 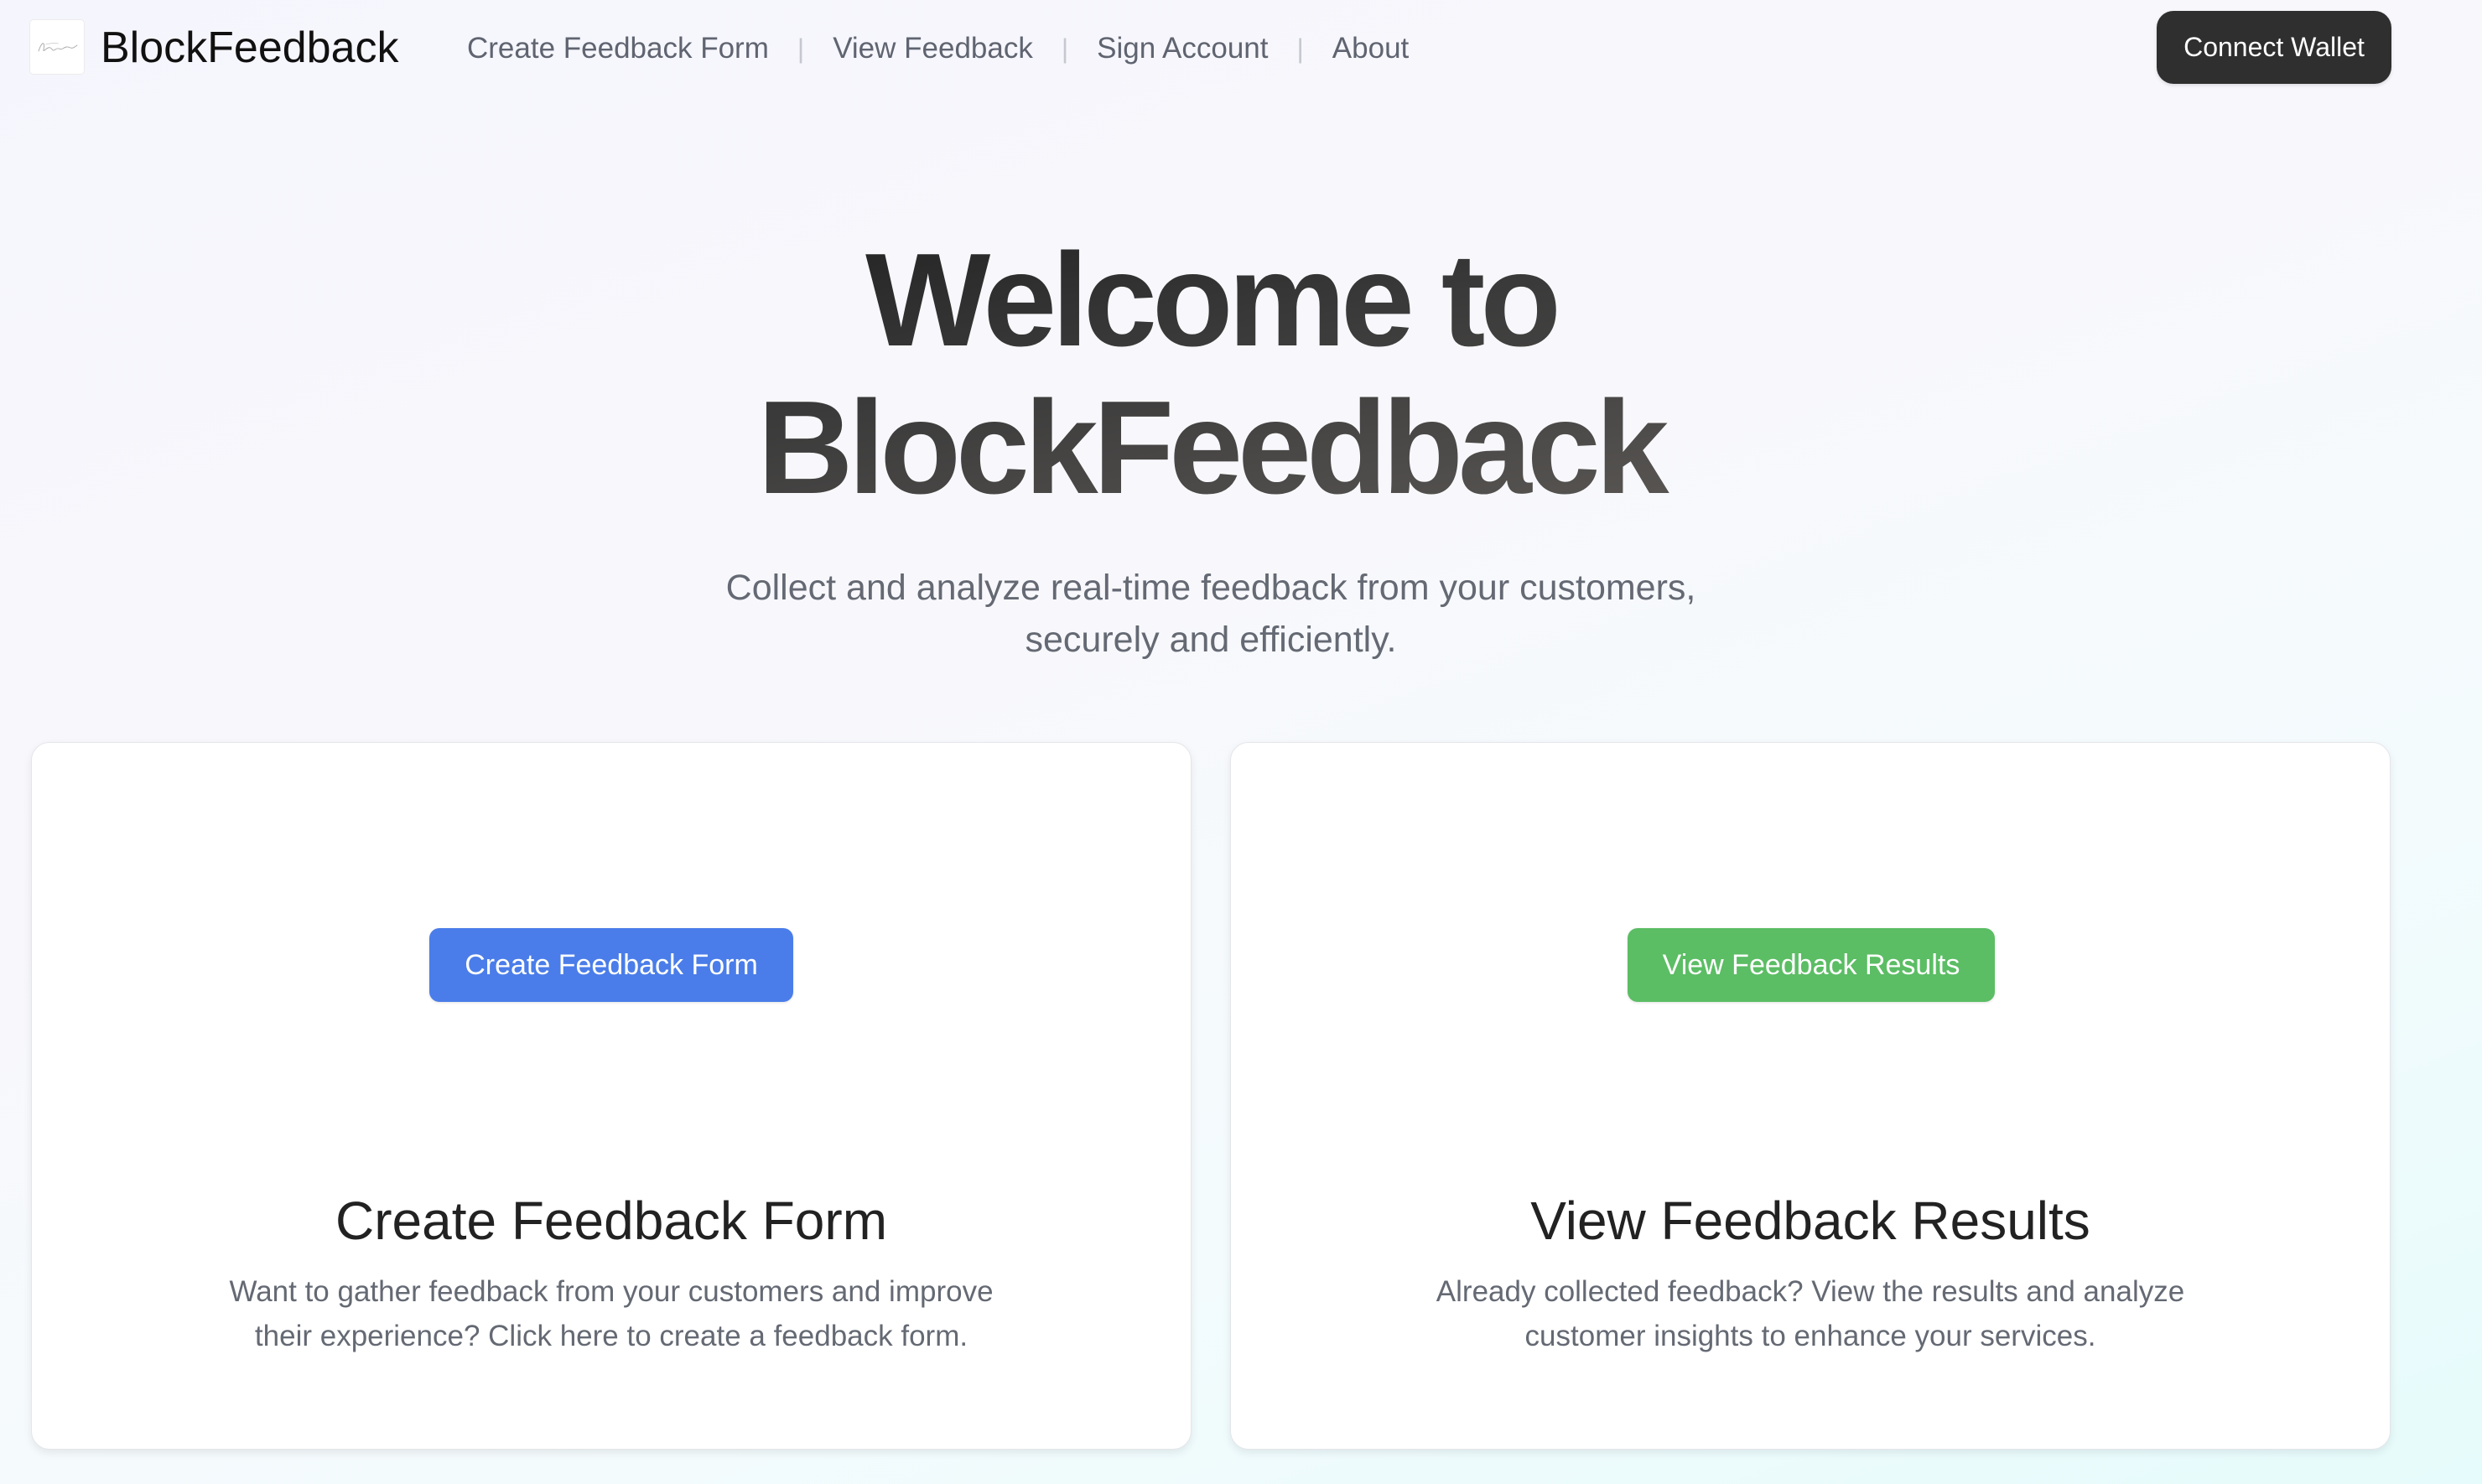 I want to click on nav-link-sign-account: Sign Account, so click(x=1183, y=48).